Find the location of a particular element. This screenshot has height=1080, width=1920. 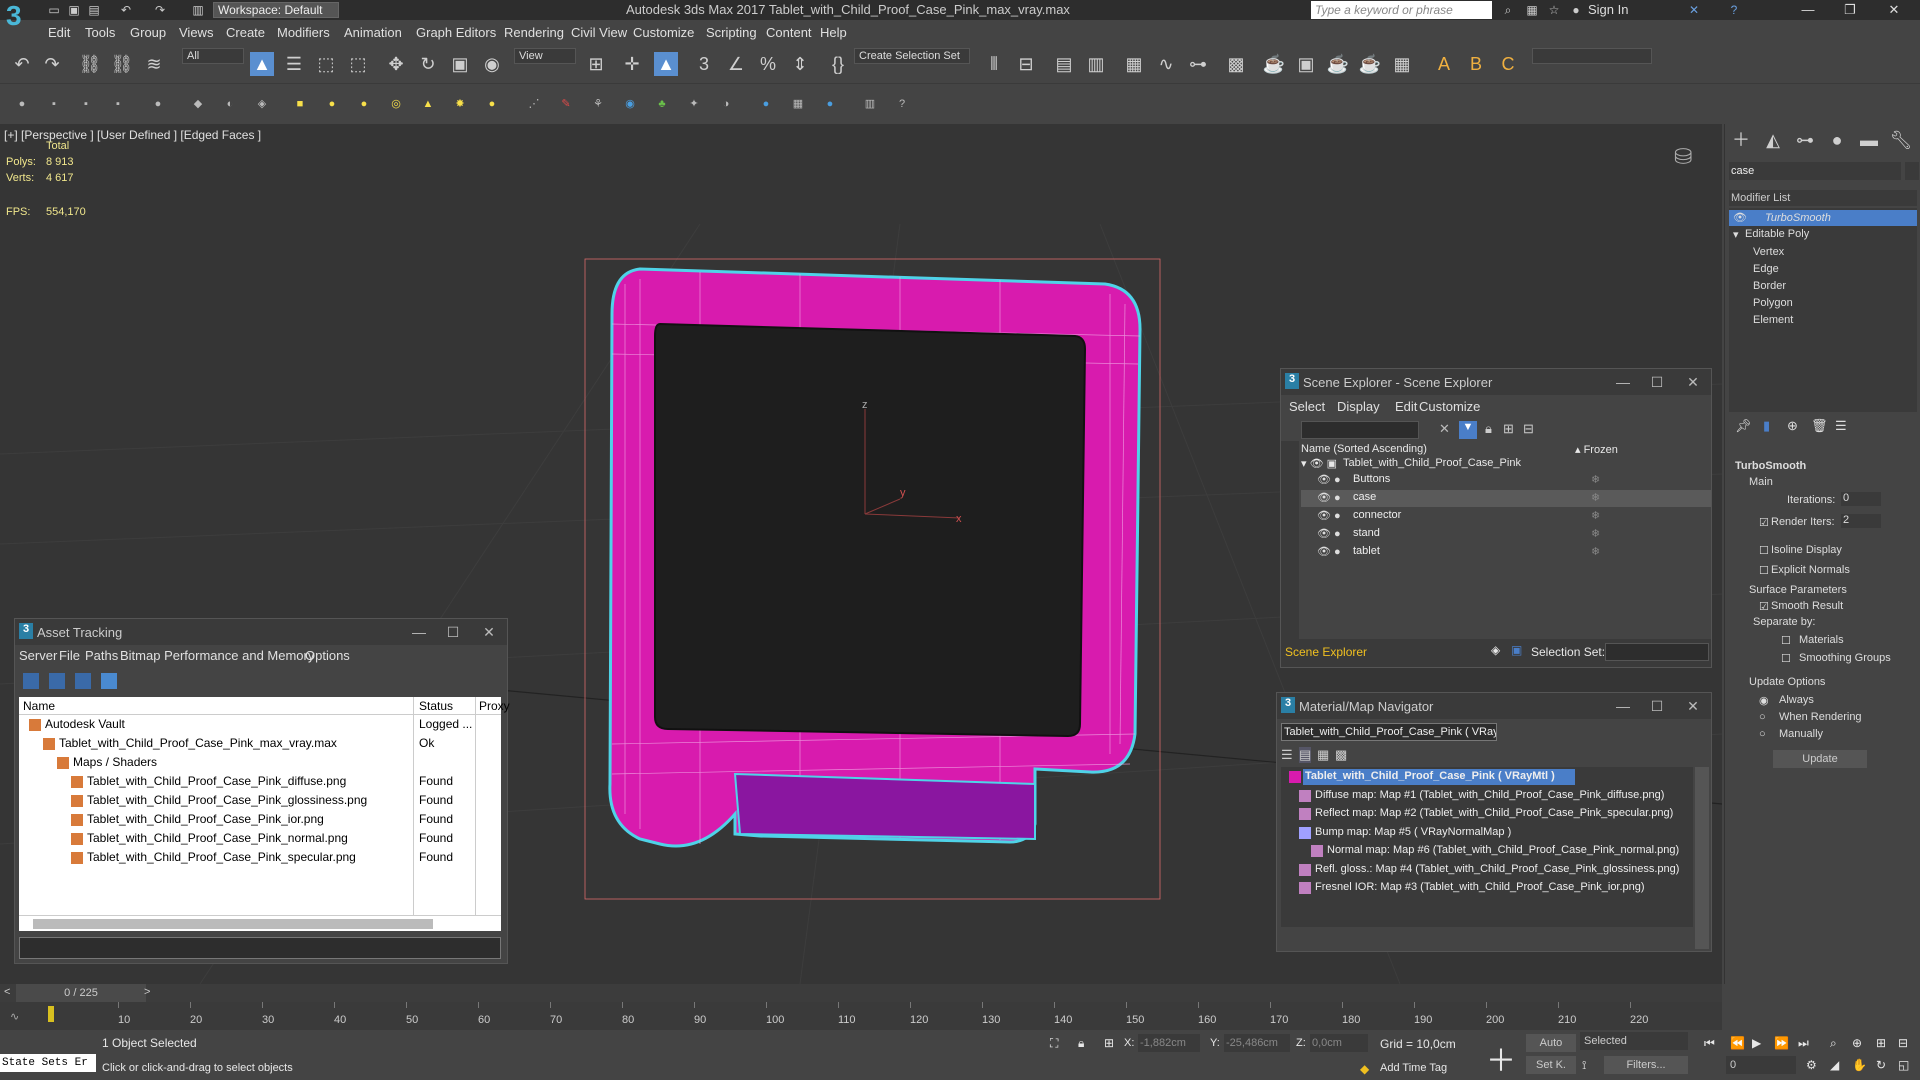

at-scroll-thumb is located at coordinates (233, 924).